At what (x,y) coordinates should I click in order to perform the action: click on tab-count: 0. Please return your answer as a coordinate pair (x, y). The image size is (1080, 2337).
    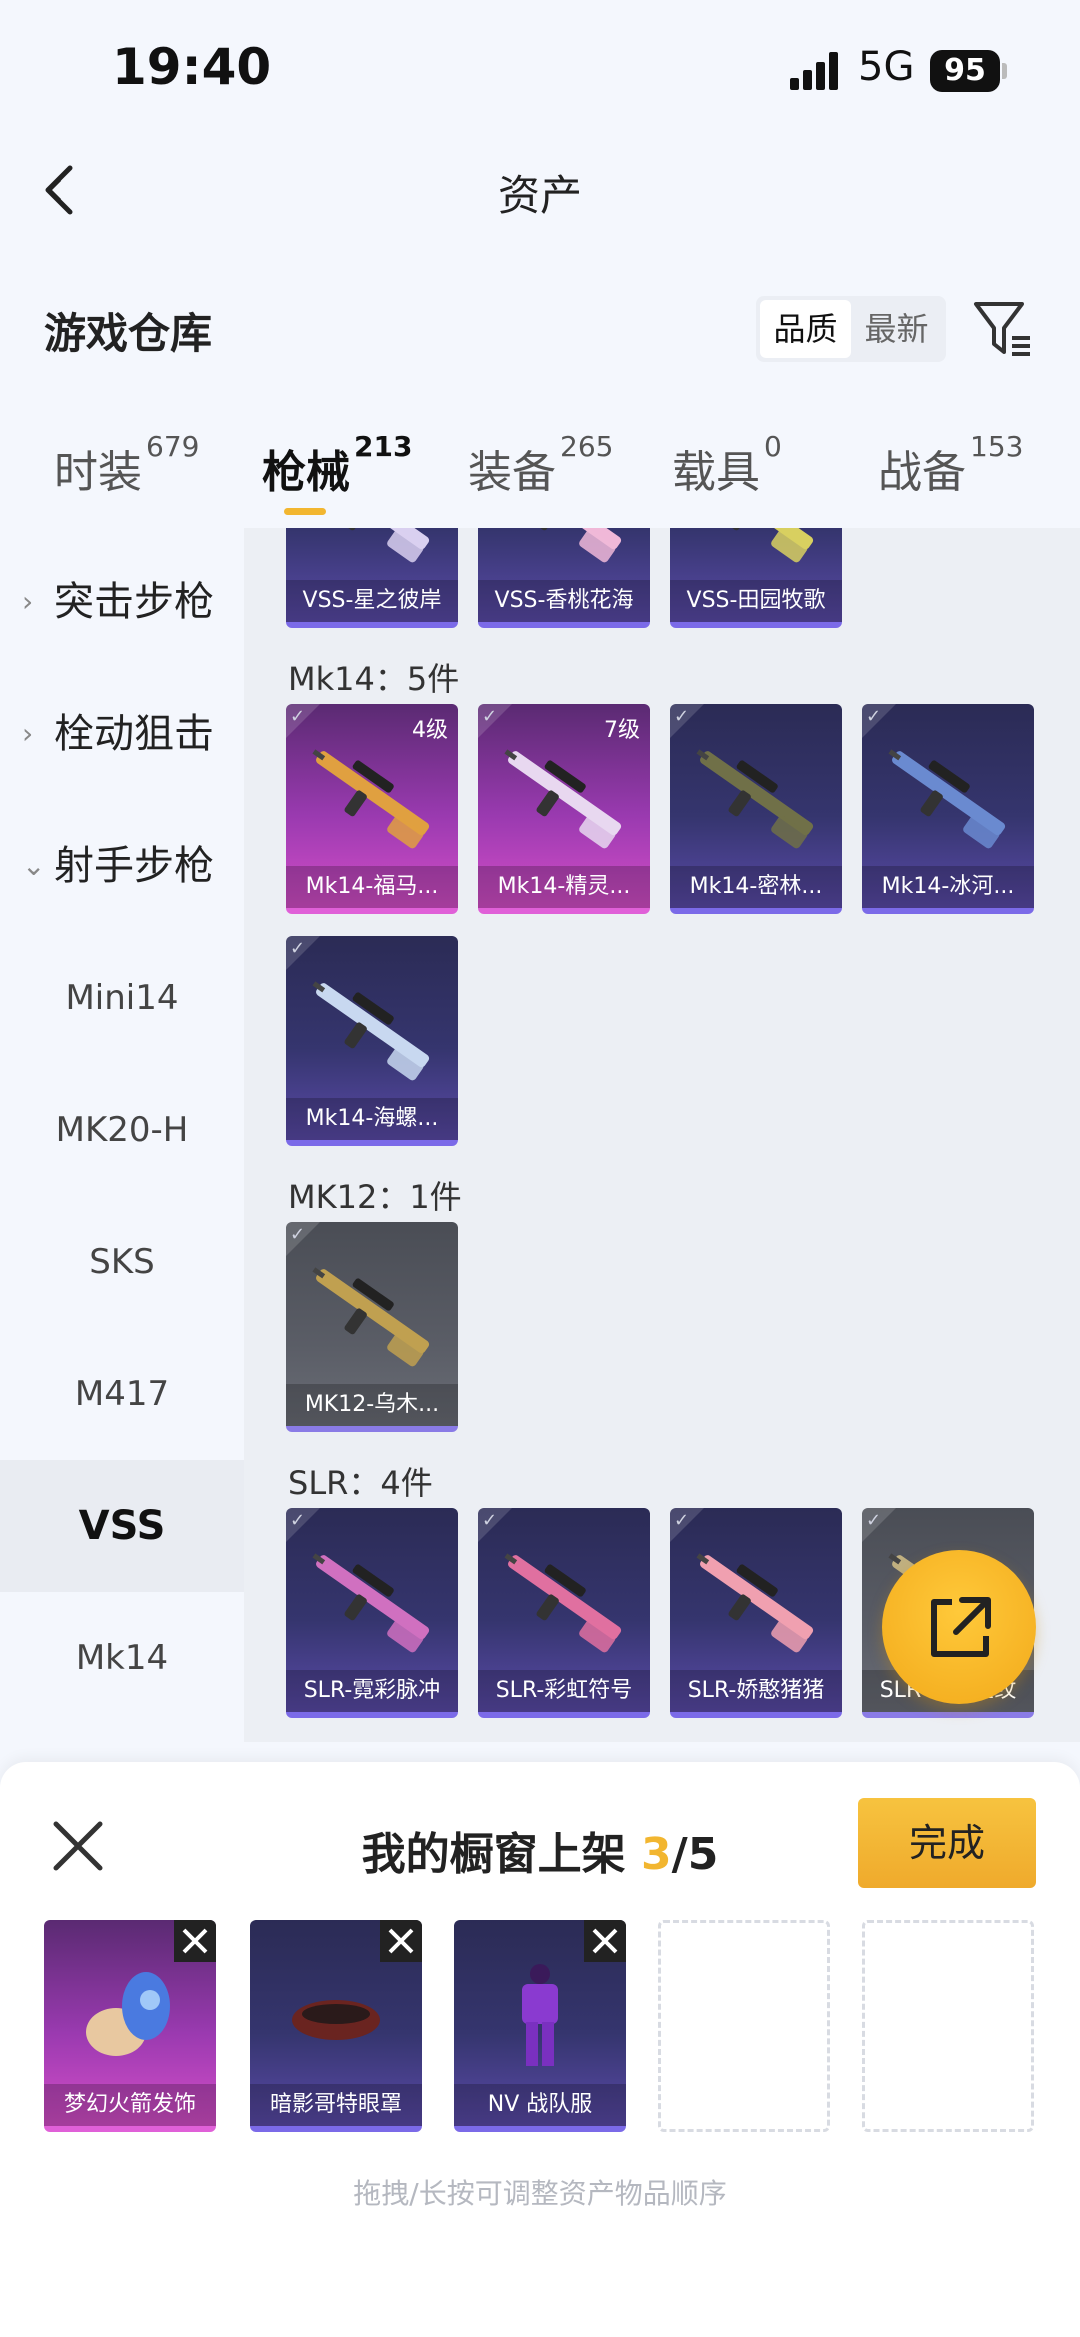
    Looking at the image, I should click on (773, 446).